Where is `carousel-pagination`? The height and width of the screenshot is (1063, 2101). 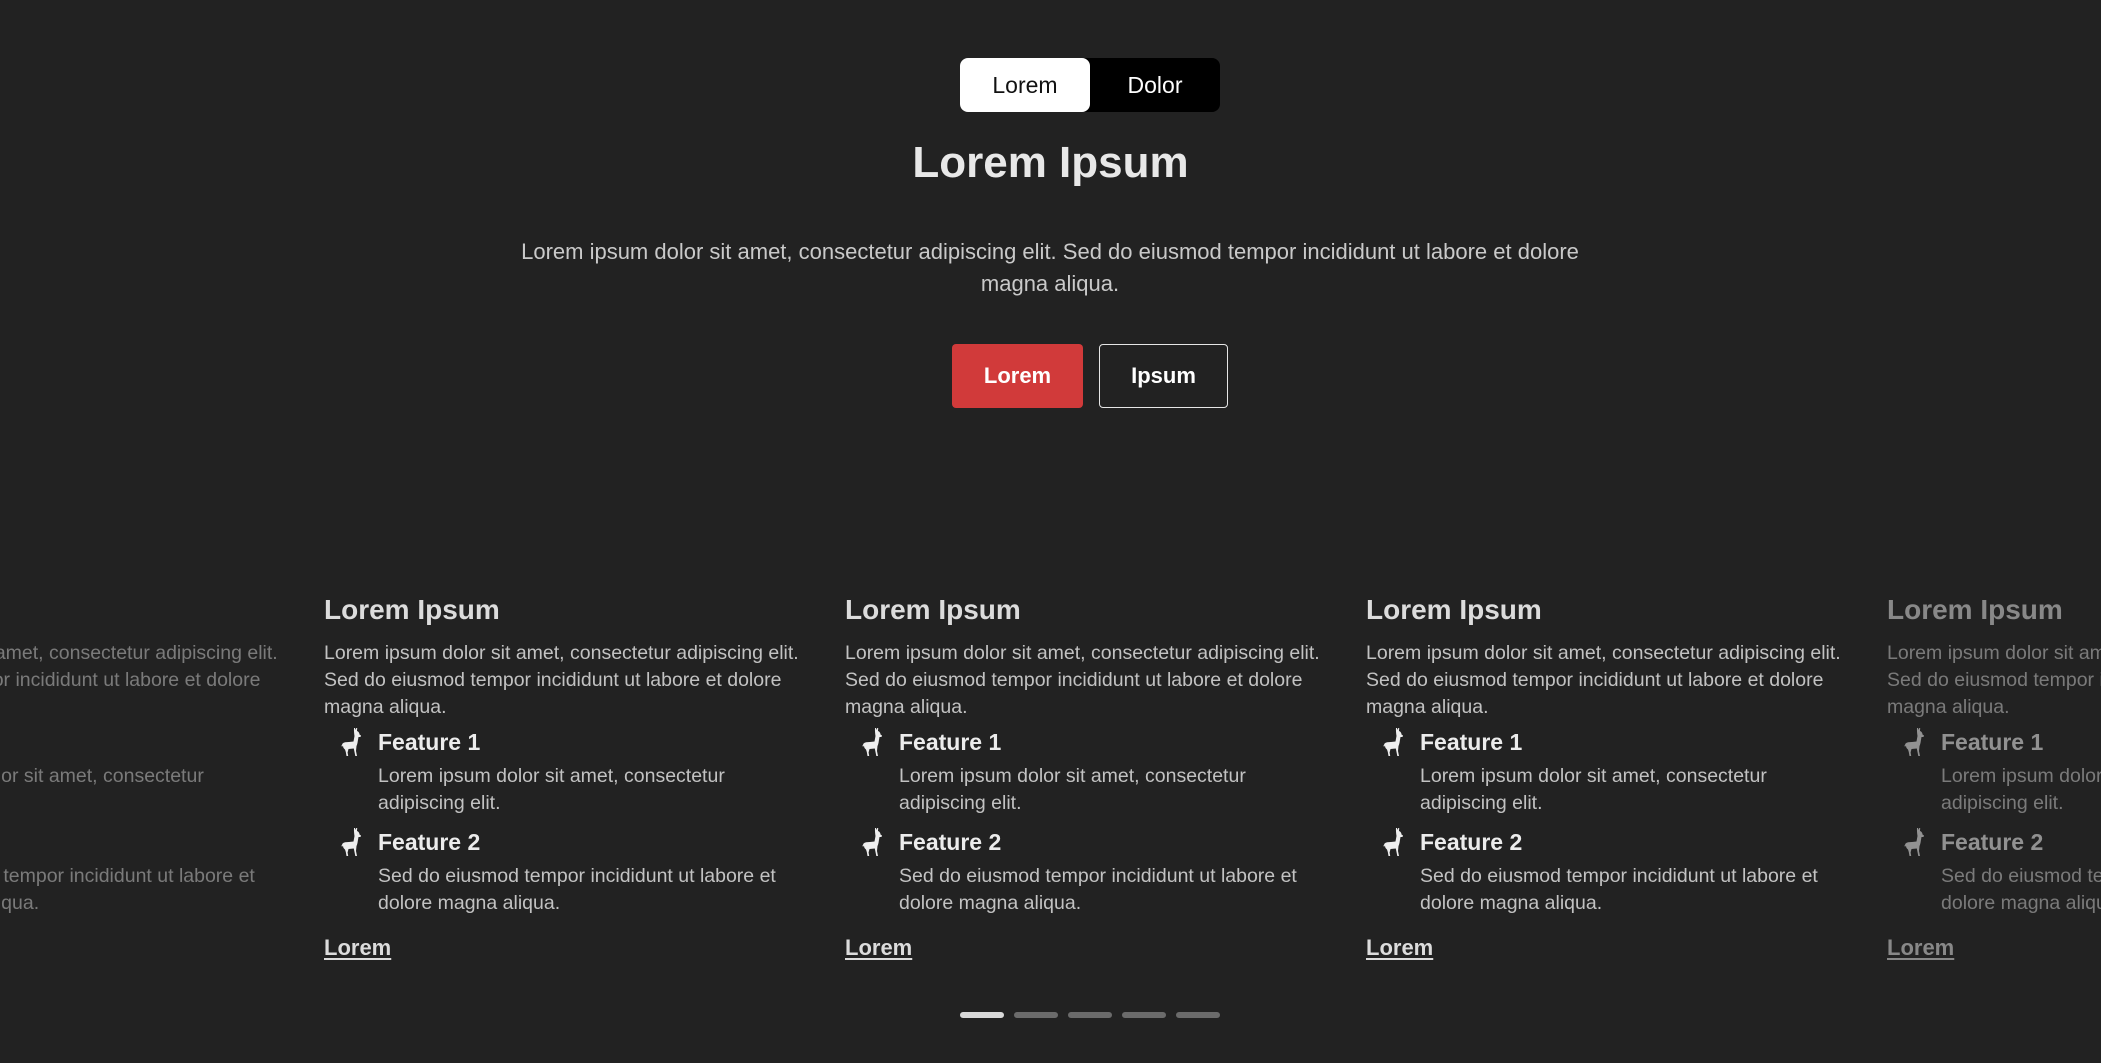 carousel-pagination is located at coordinates (1090, 1015).